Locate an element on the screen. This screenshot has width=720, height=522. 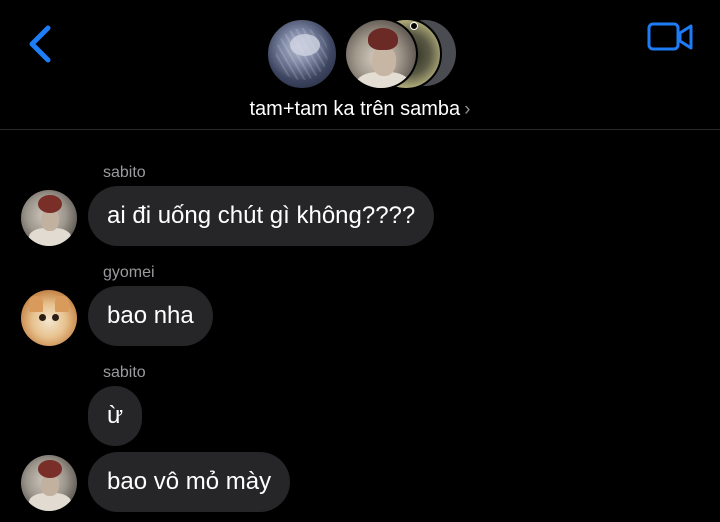
chevron-right-icon: › is located at coordinates (467, 109).